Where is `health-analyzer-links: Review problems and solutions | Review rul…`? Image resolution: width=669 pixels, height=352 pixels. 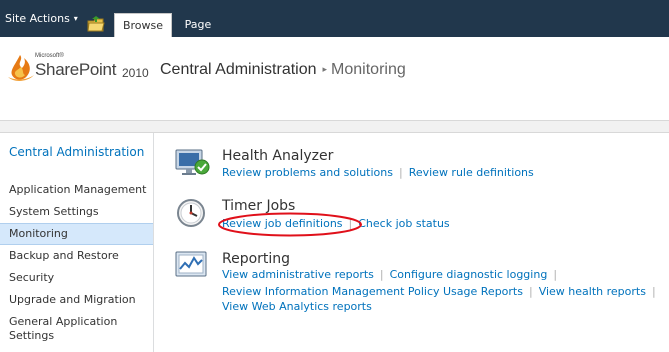
health-analyzer-links: Review problems and solutions | Review rul… is located at coordinates (378, 172).